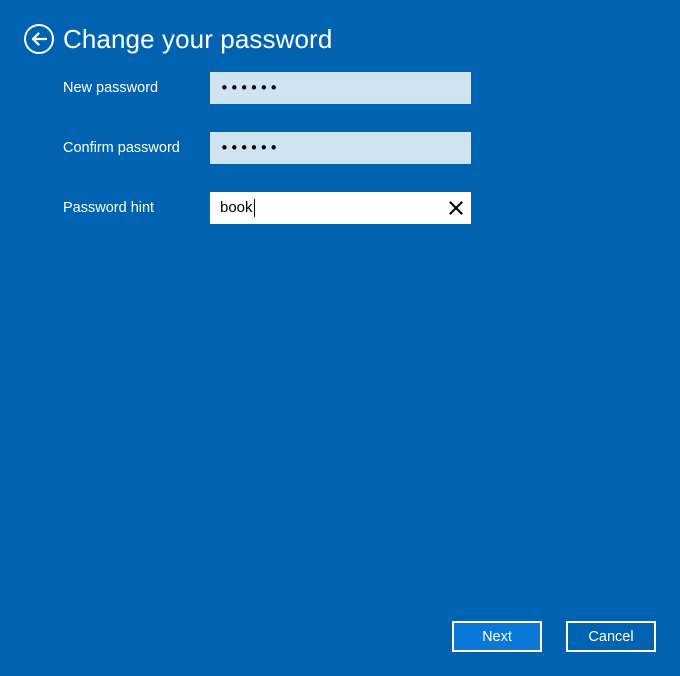 This screenshot has height=676, width=680. I want to click on new-password-row: New password ••••••, so click(267, 88).